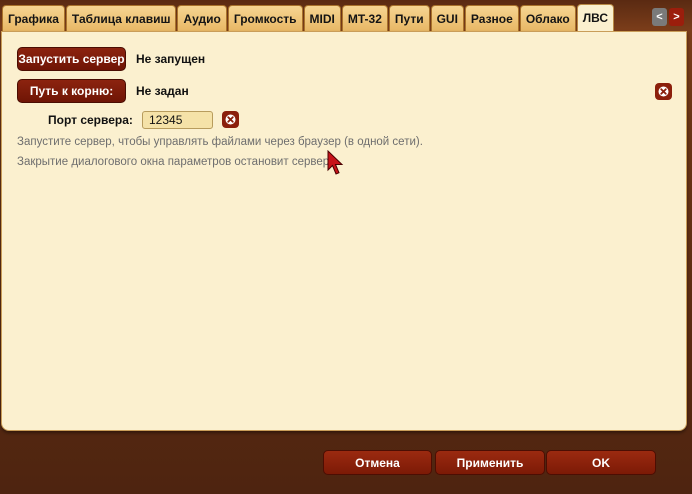 This screenshot has height=494, width=692. What do you see at coordinates (335, 162) in the screenshot?
I see `mouse-cursor-icon` at bounding box center [335, 162].